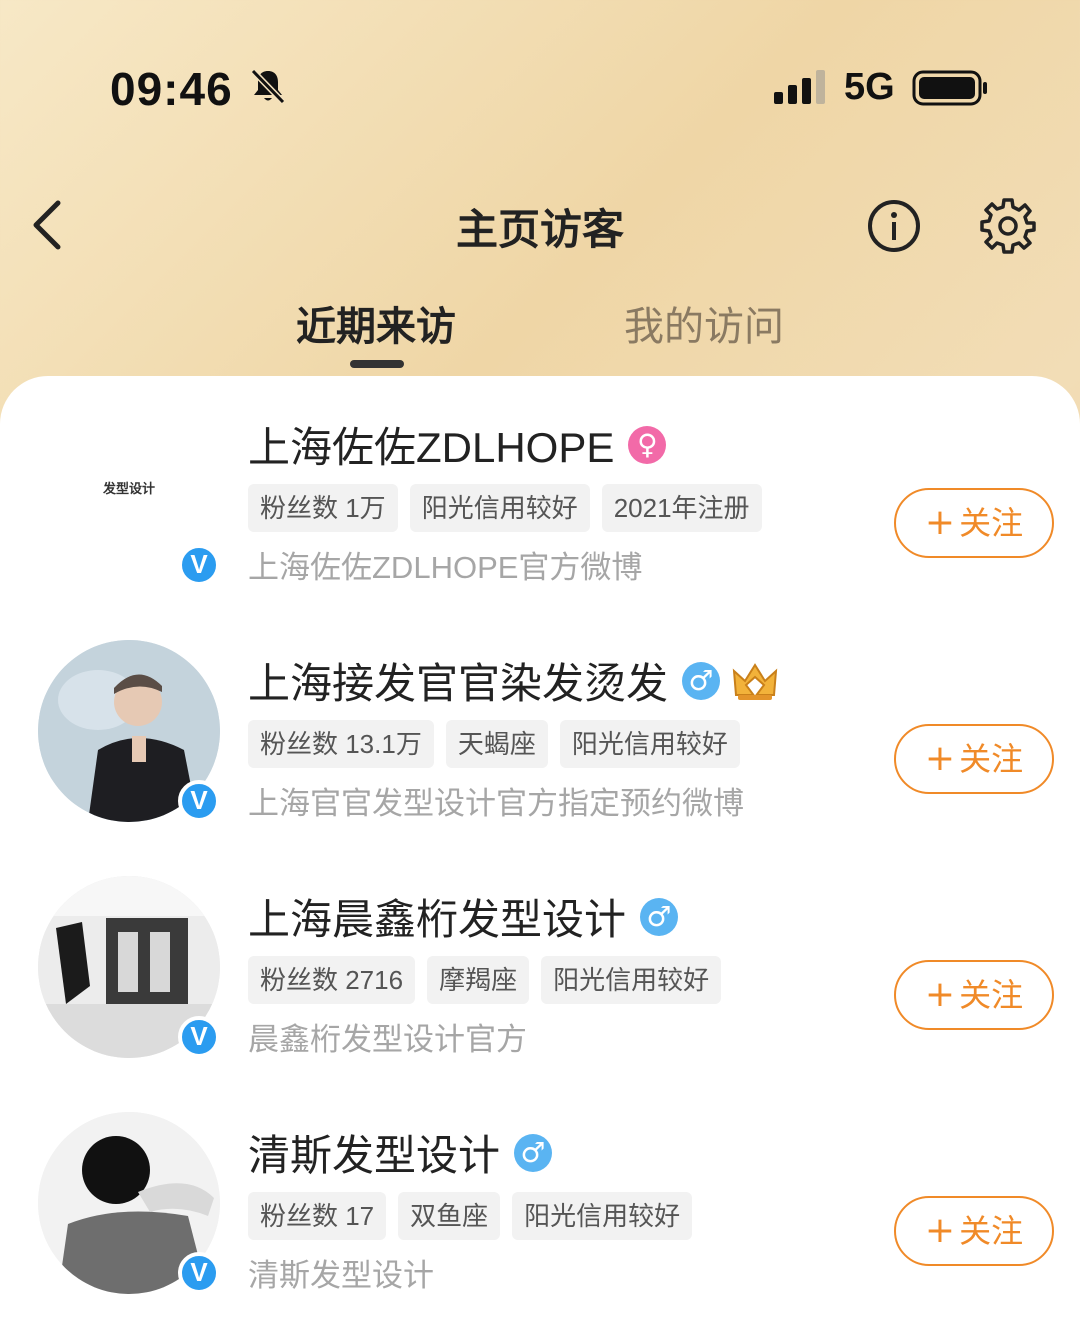 The image size is (1080, 1326). Describe the element at coordinates (869, 87) in the screenshot. I see `network-label: 5G` at that location.